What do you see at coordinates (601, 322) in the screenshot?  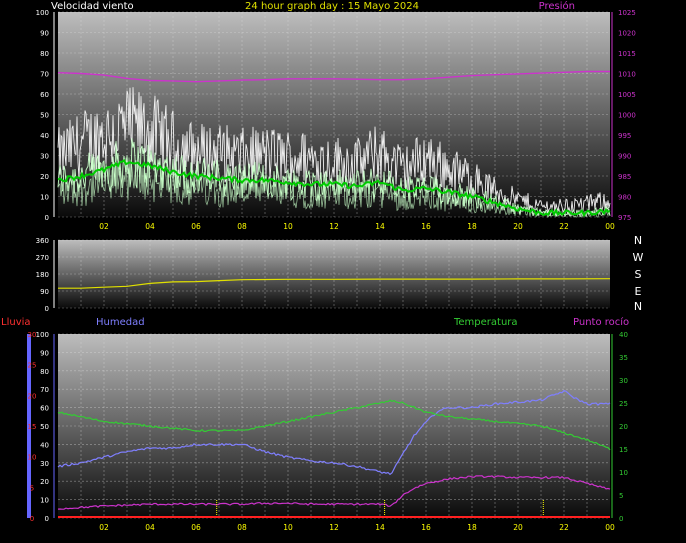 I see `dewpoint-label: Punto rocío` at bounding box center [601, 322].